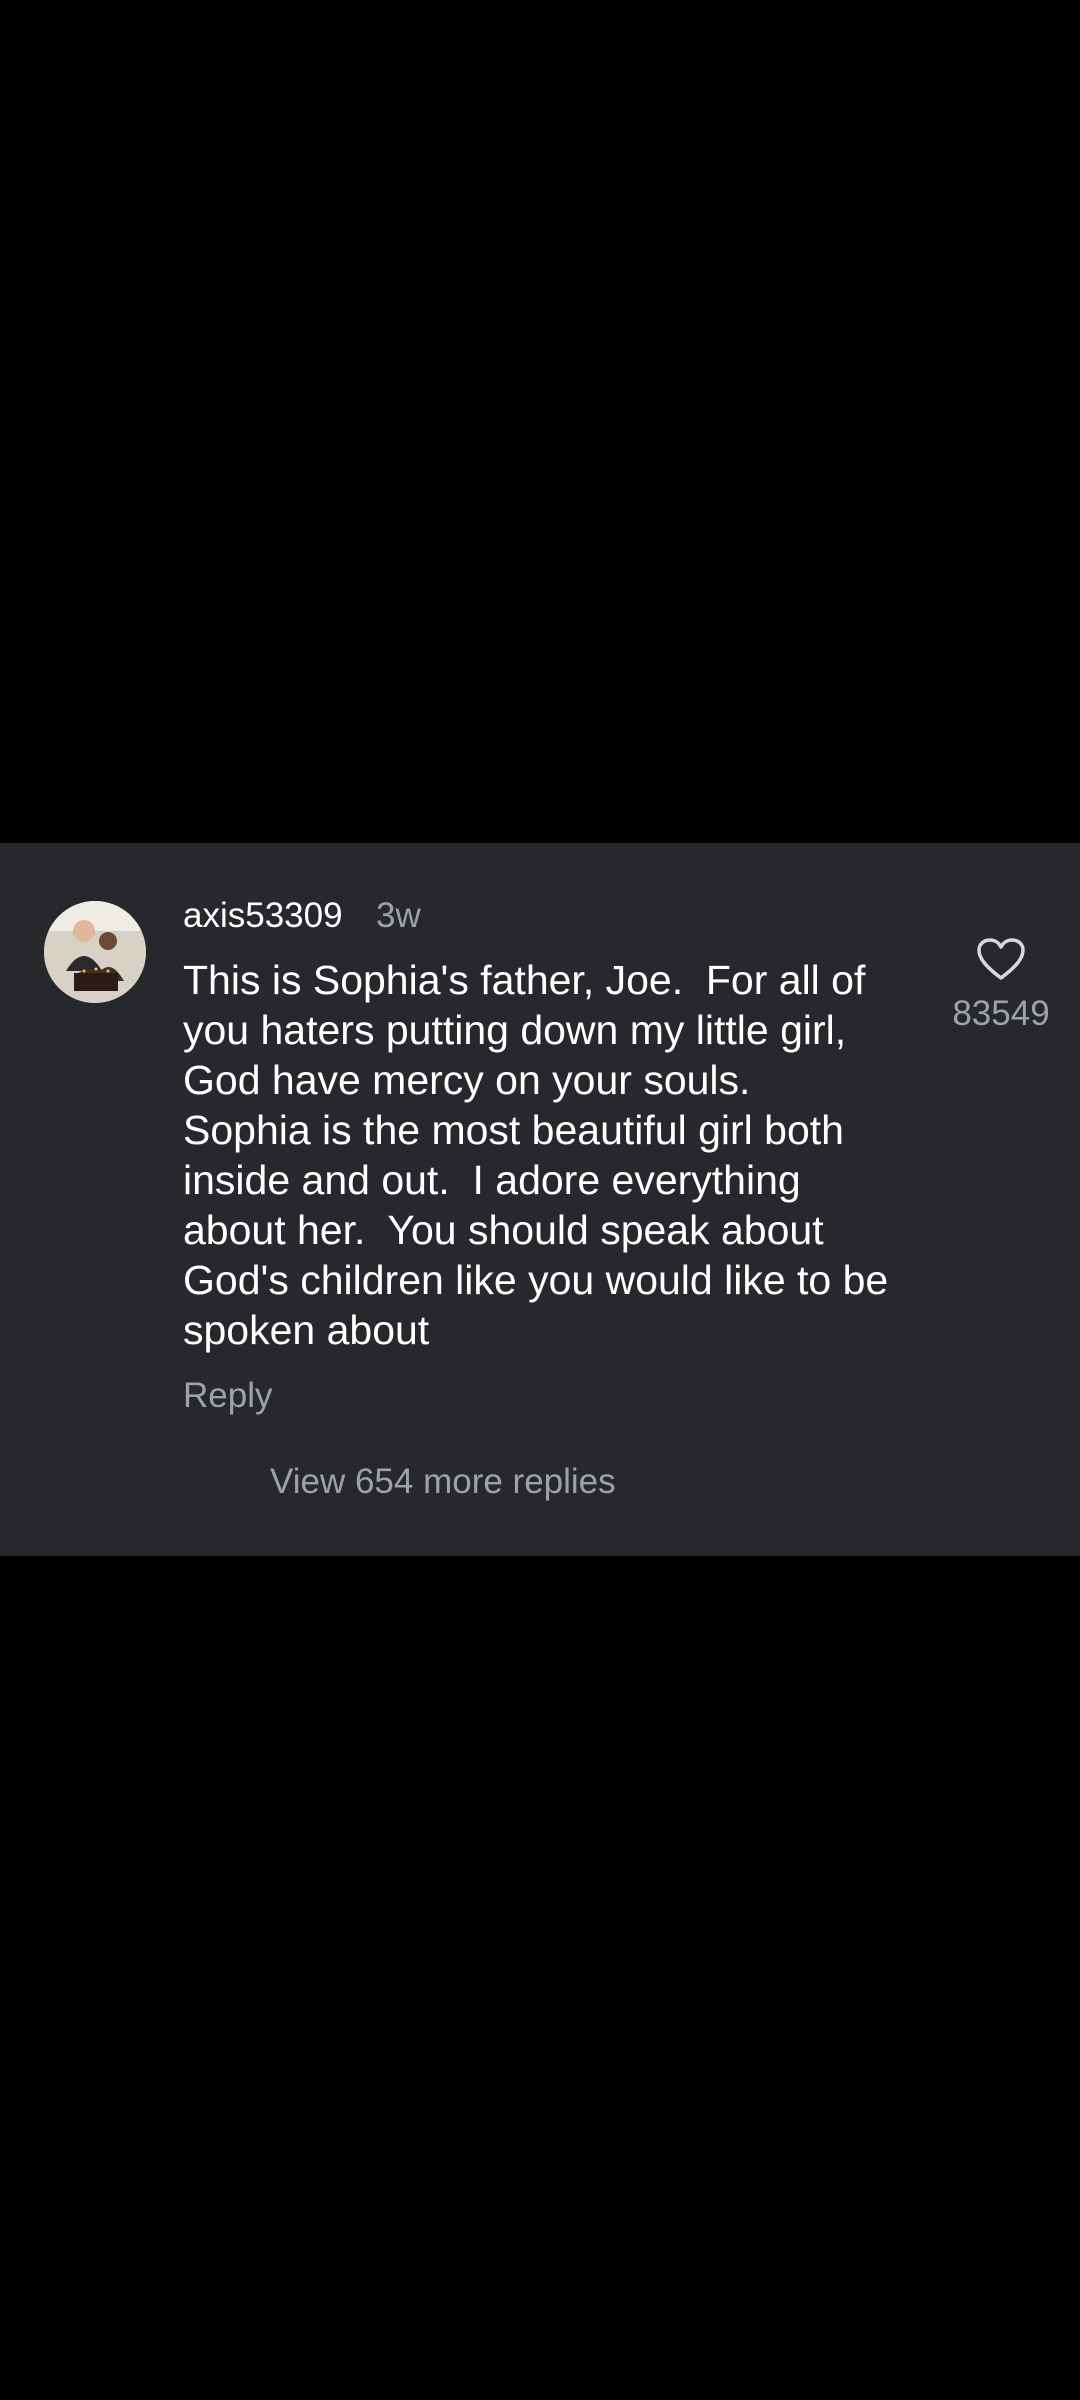 This screenshot has width=1080, height=2400. What do you see at coordinates (227, 1396) in the screenshot?
I see `reply-button: Reply` at bounding box center [227, 1396].